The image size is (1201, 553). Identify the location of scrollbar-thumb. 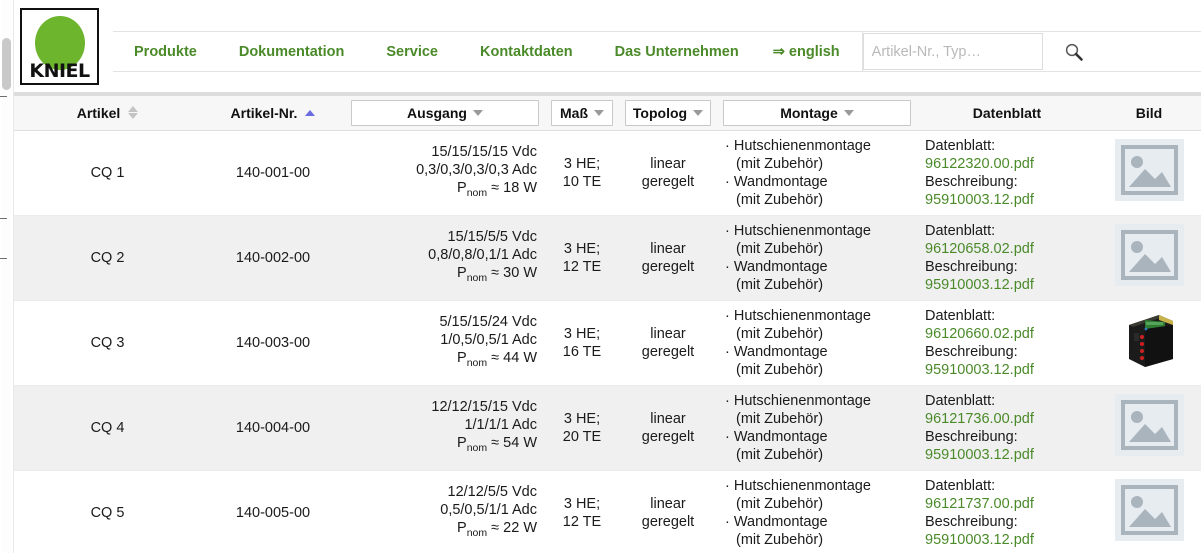
(6, 64).